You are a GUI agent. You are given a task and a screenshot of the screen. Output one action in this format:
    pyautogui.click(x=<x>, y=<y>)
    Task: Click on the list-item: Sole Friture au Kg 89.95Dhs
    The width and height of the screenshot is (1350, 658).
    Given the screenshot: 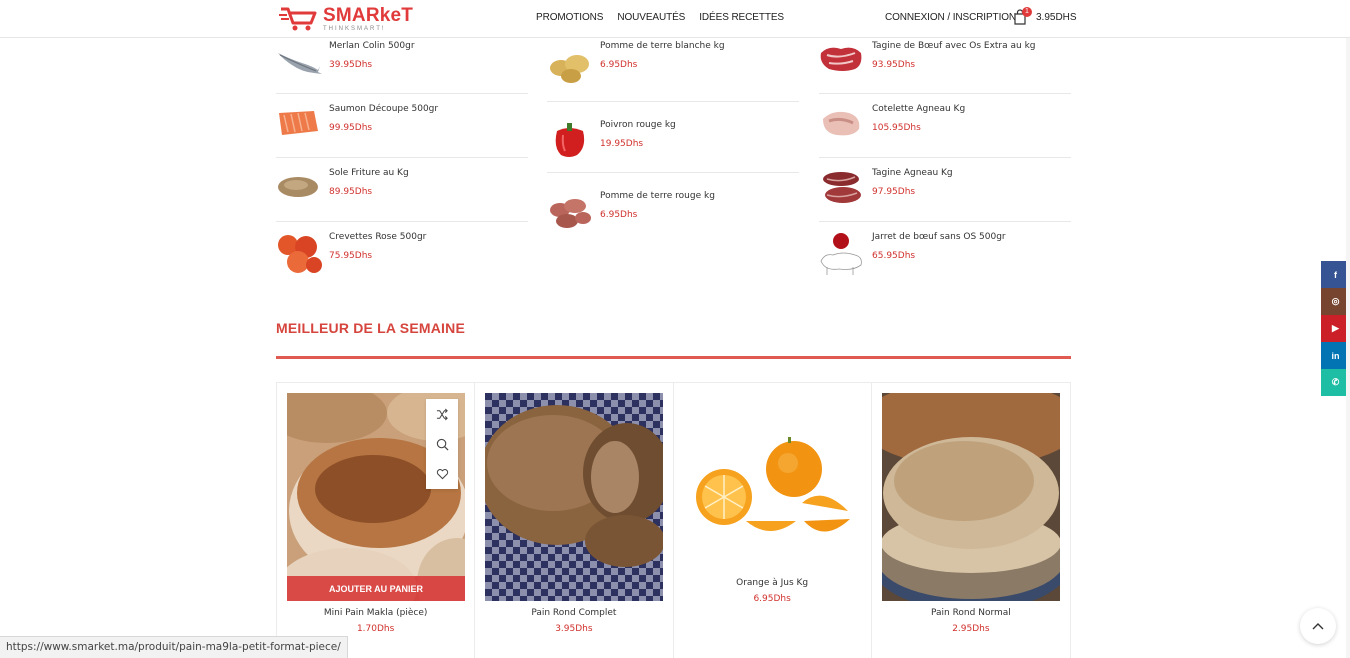 What is the action you would take?
    pyautogui.click(x=402, y=190)
    